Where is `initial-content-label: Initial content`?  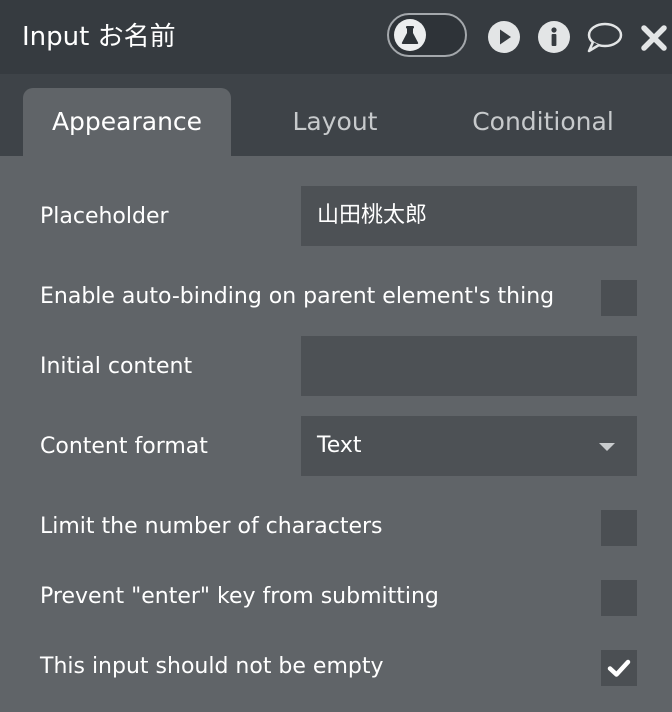
initial-content-label: Initial content is located at coordinates (116, 366).